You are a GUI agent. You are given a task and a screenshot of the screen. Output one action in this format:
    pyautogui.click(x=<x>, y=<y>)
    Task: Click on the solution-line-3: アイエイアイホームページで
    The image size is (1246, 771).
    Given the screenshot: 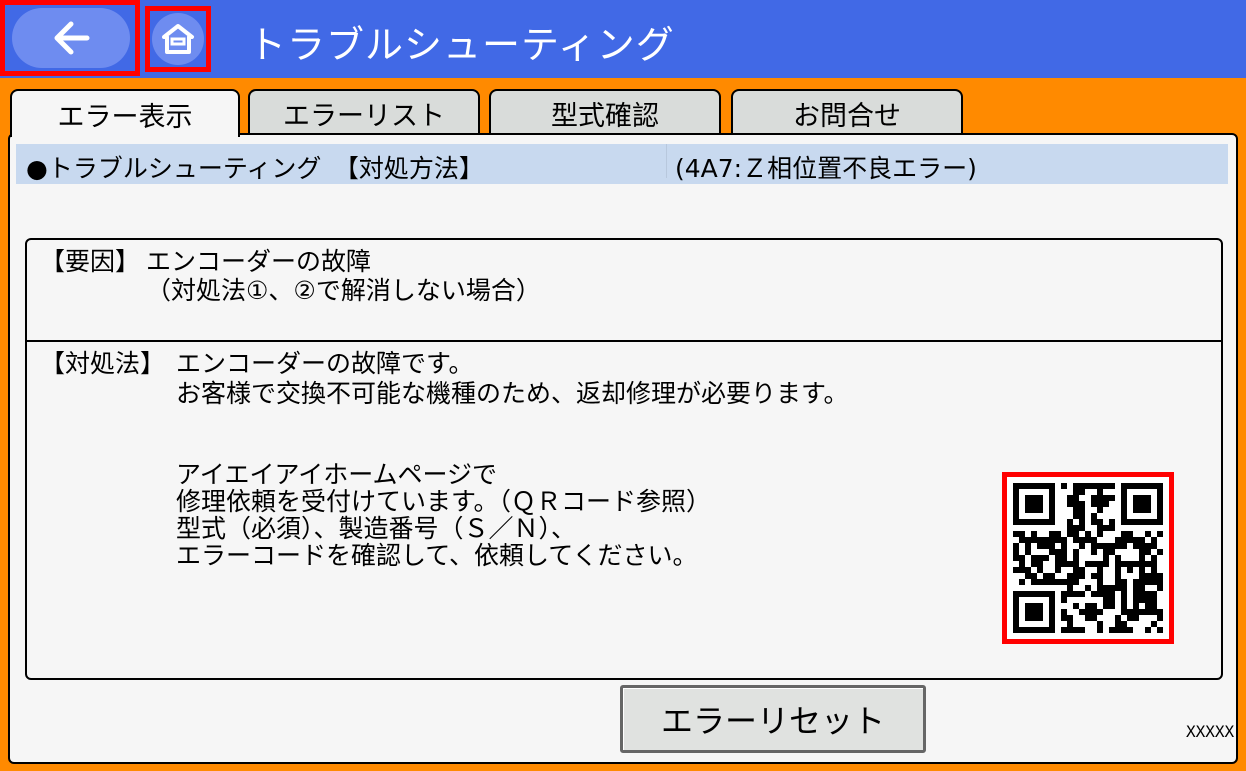 What is the action you would take?
    pyautogui.click(x=337, y=474)
    